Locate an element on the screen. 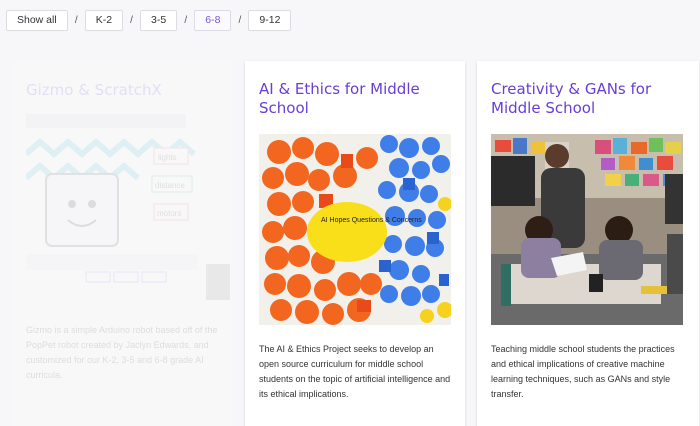 The height and width of the screenshot is (426, 700). card-title: Creativity & GANs for Middle School is located at coordinates (571, 98).